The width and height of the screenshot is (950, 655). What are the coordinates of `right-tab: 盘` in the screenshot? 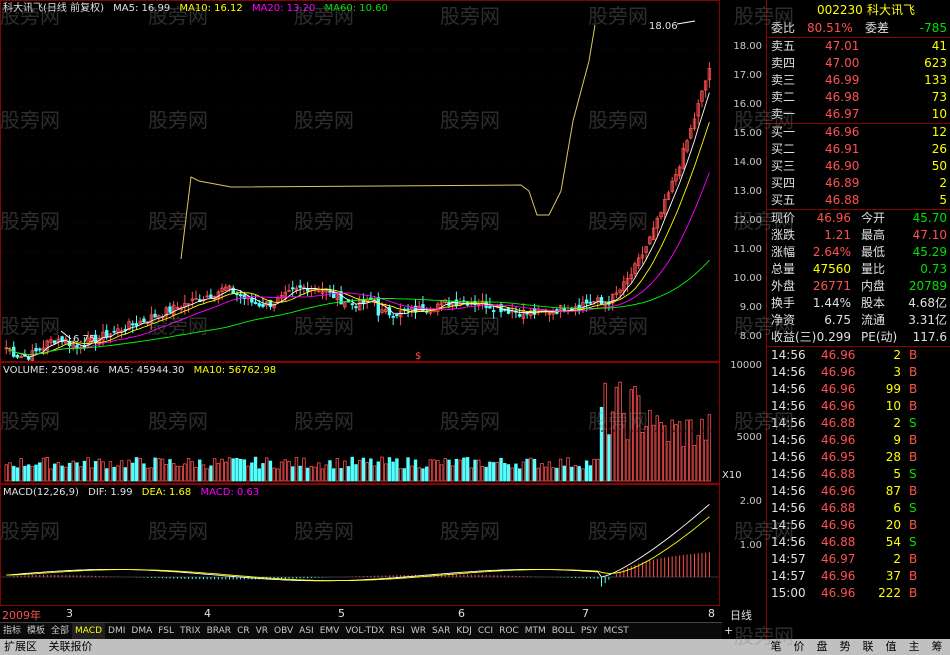 It's located at (822, 647).